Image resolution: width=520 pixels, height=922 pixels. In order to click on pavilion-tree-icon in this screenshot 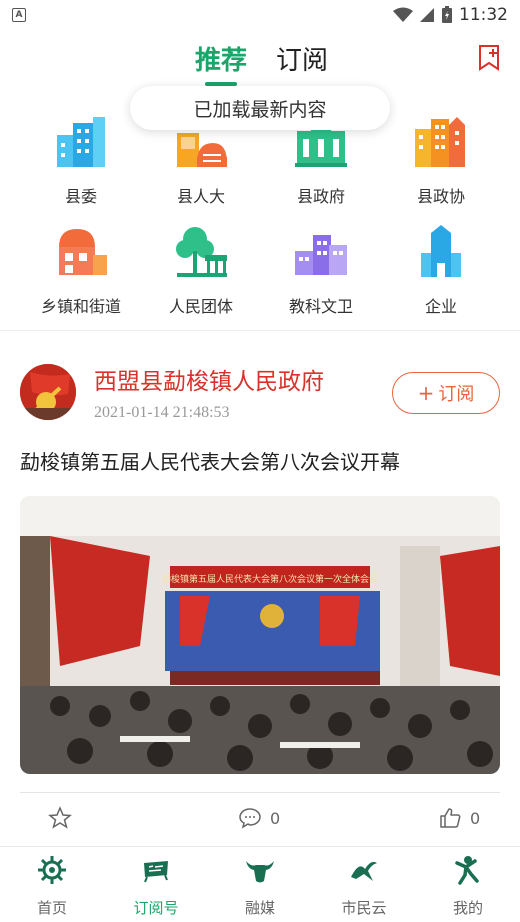, I will do `click(201, 252)`.